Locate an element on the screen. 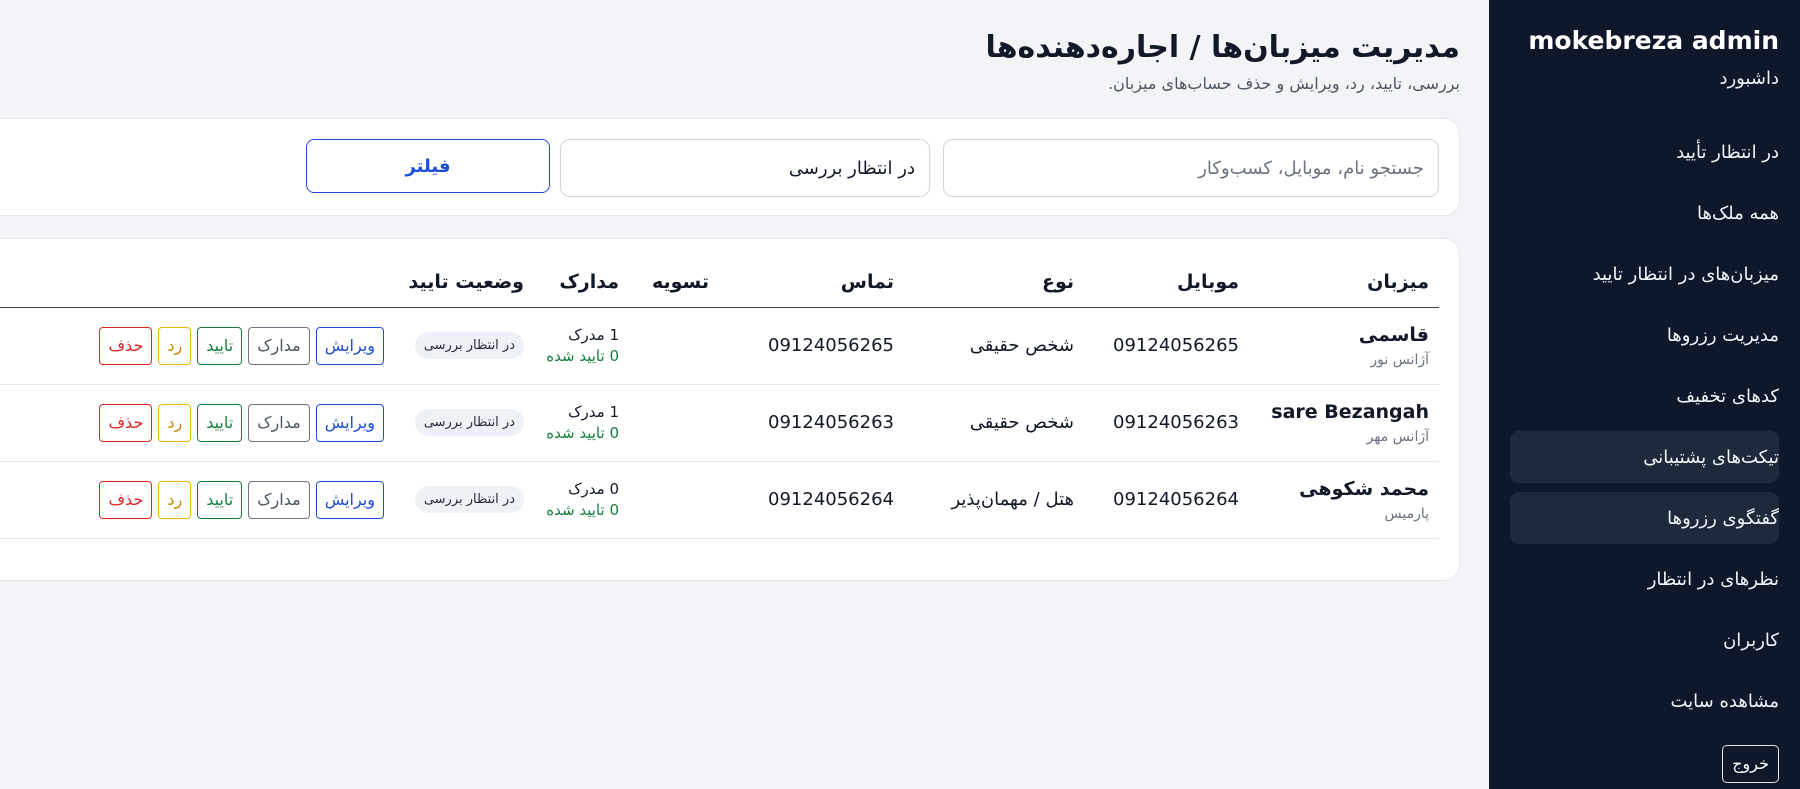  sidebar-item-reservations: مدیریت رزروها is located at coordinates (1644, 335).